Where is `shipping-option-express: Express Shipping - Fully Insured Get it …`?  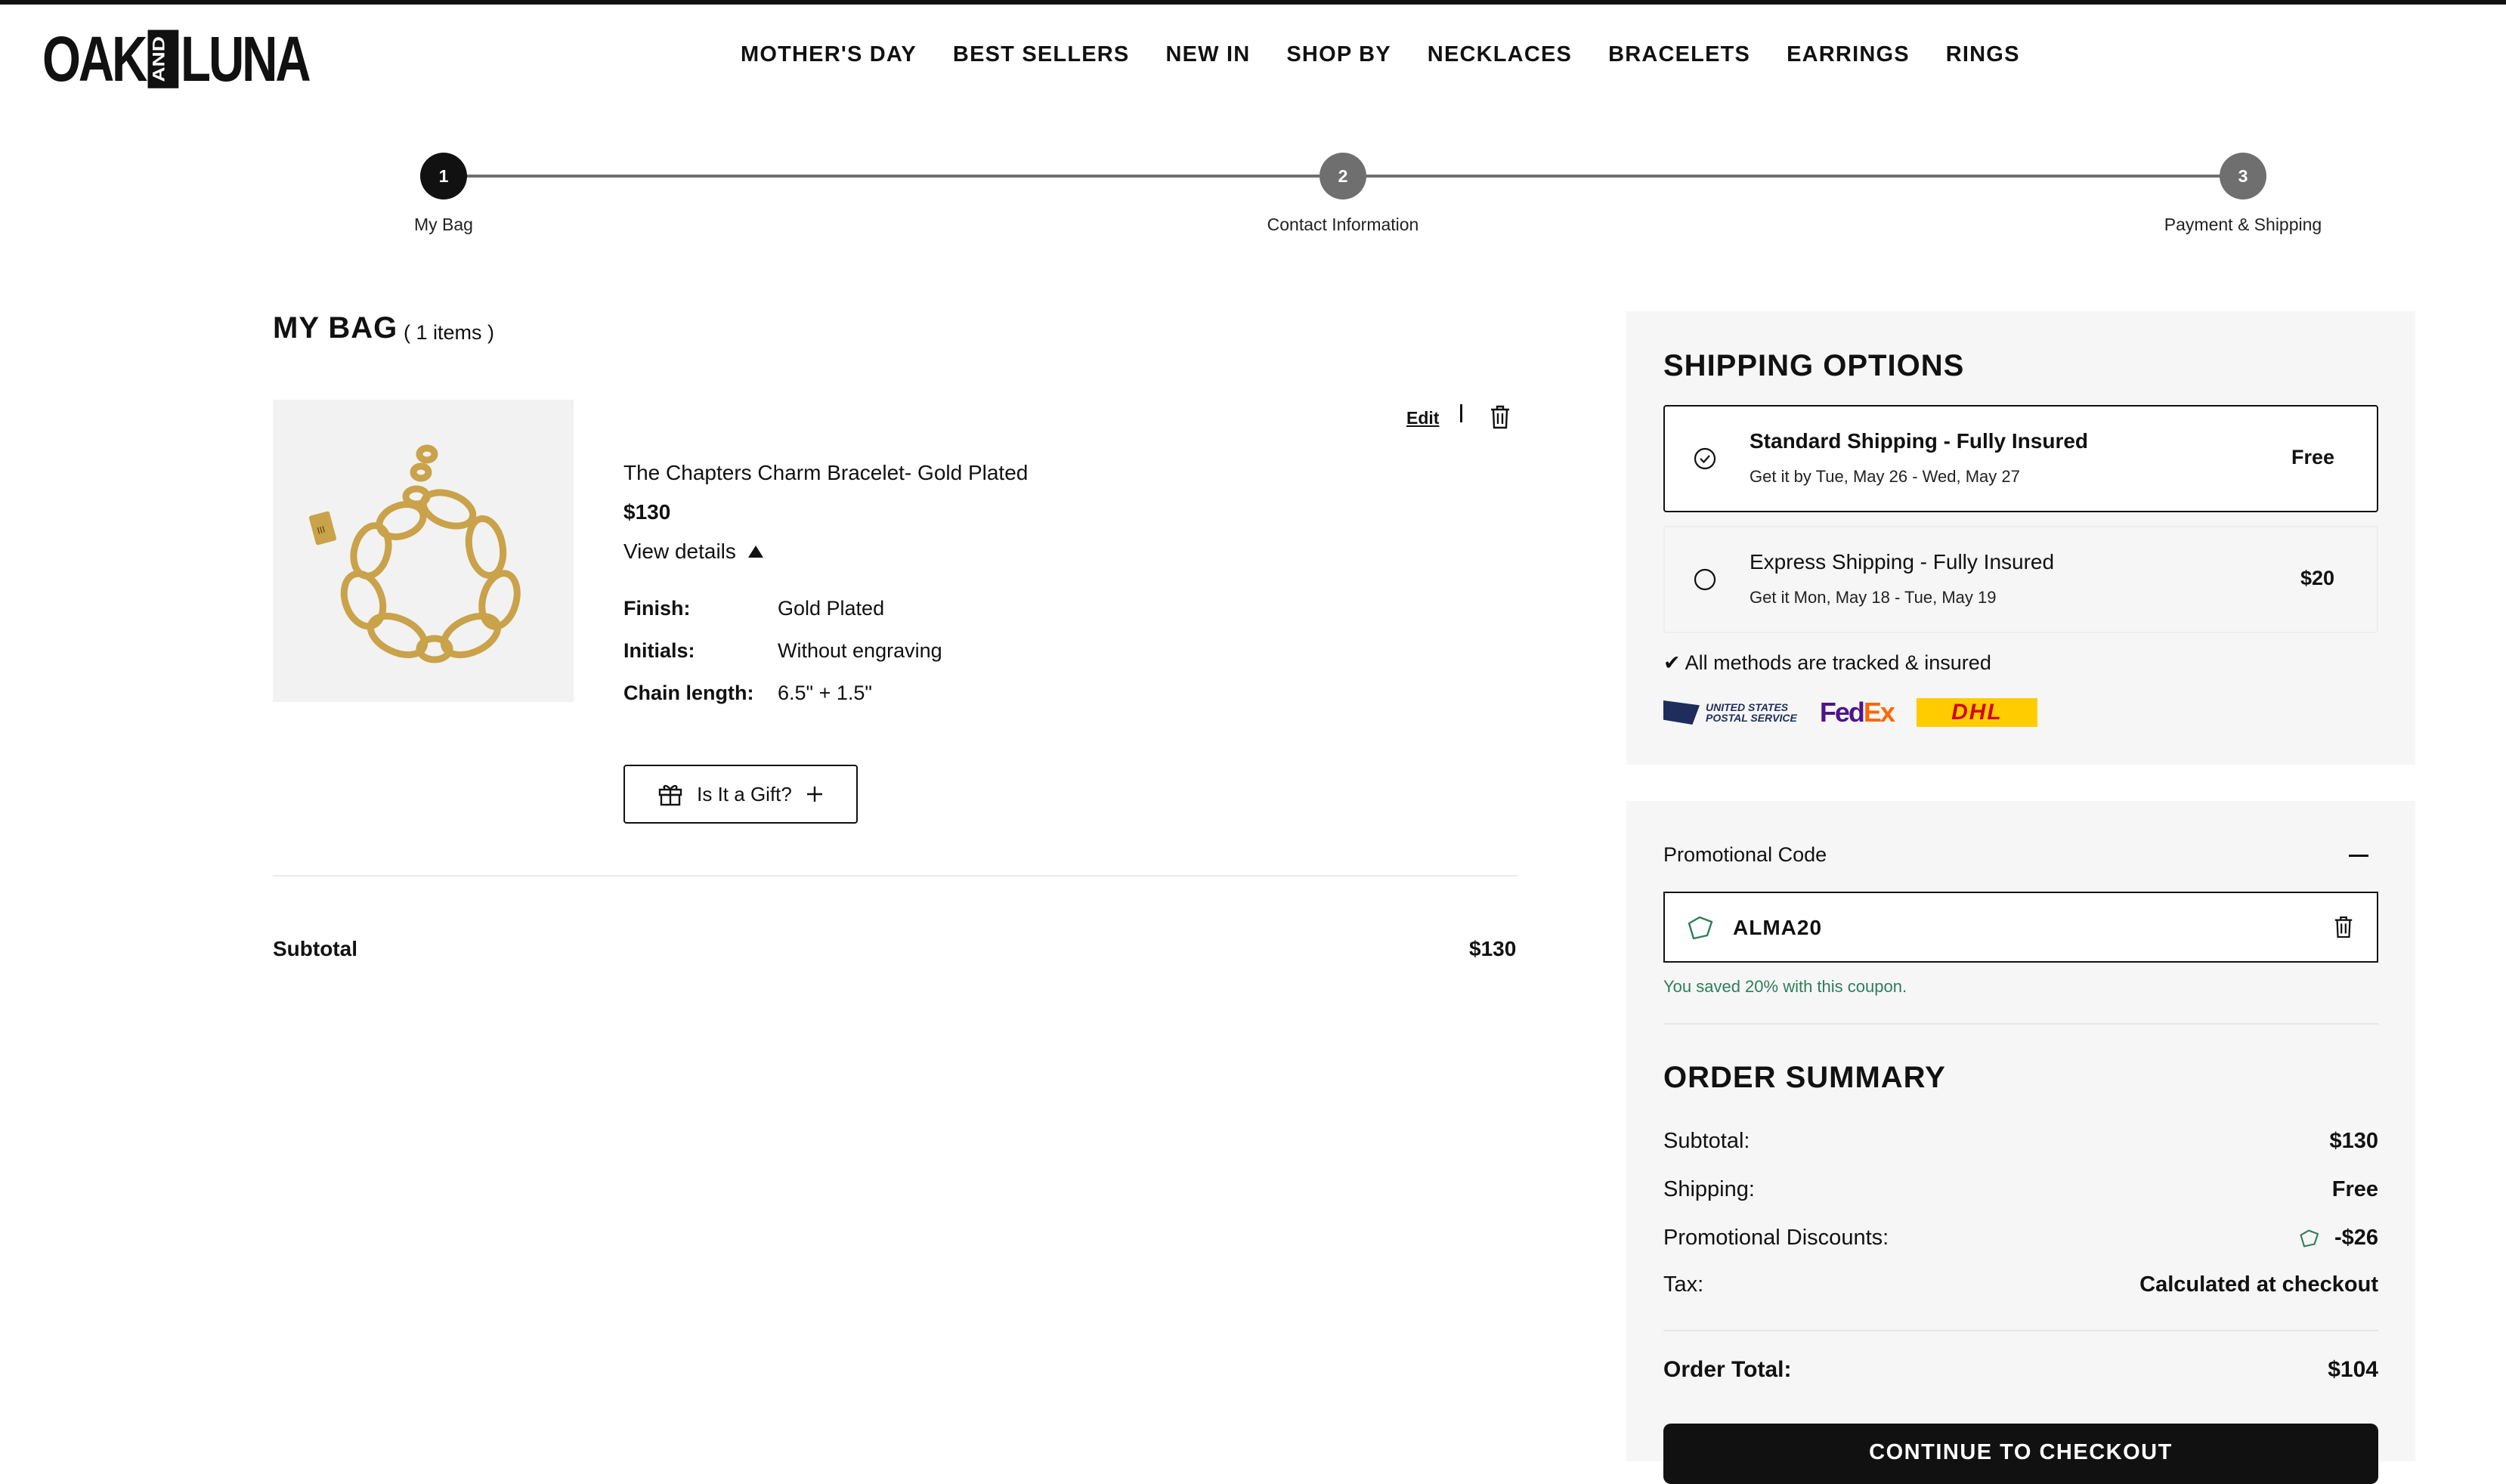
shipping-option-express: Express Shipping - Fully Insured Get it … is located at coordinates (2020, 579).